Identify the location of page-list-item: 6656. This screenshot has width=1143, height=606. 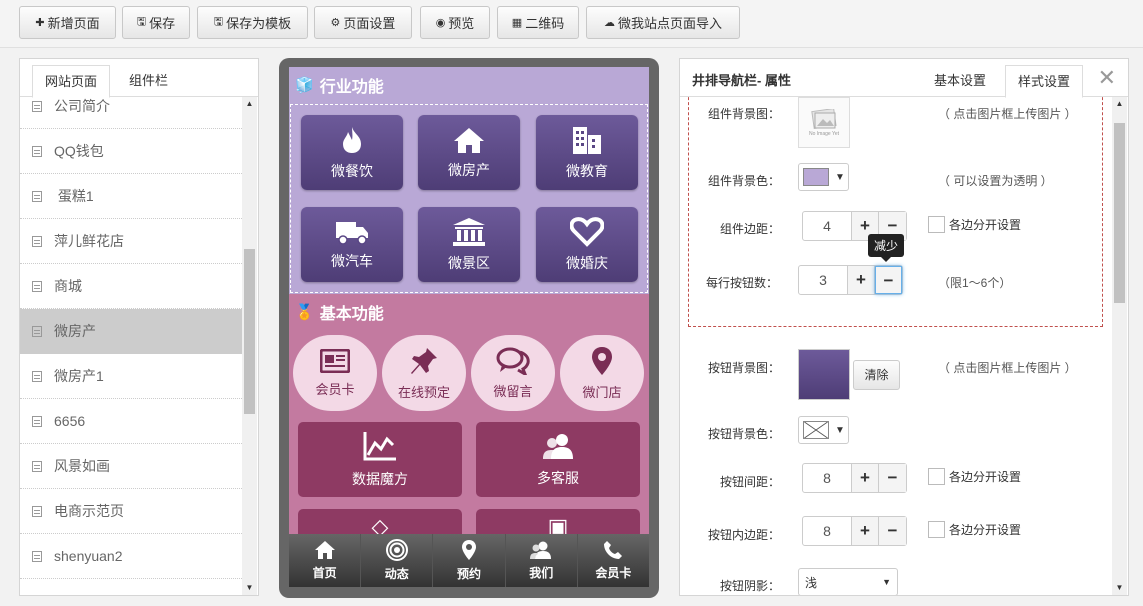
(131, 421).